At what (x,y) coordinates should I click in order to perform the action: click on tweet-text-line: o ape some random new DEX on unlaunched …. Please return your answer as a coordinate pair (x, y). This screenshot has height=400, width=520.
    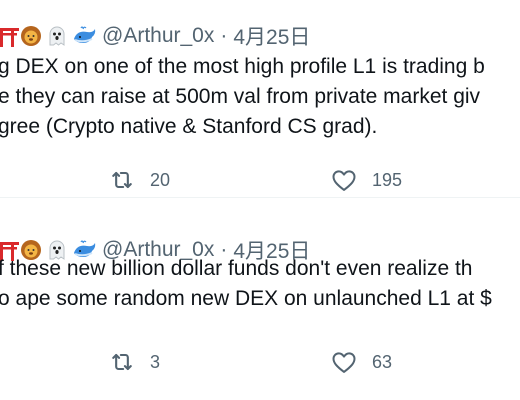
    Looking at the image, I should click on (246, 298).